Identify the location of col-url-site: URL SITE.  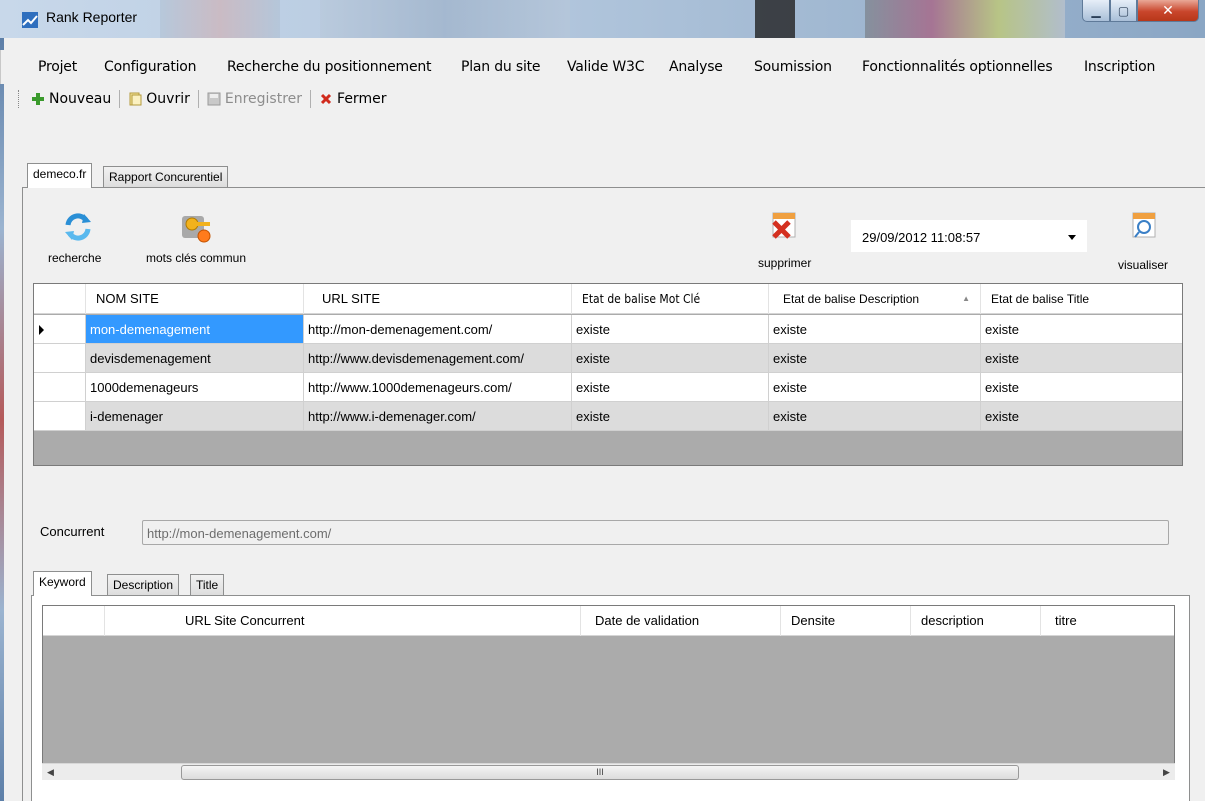
(438, 299).